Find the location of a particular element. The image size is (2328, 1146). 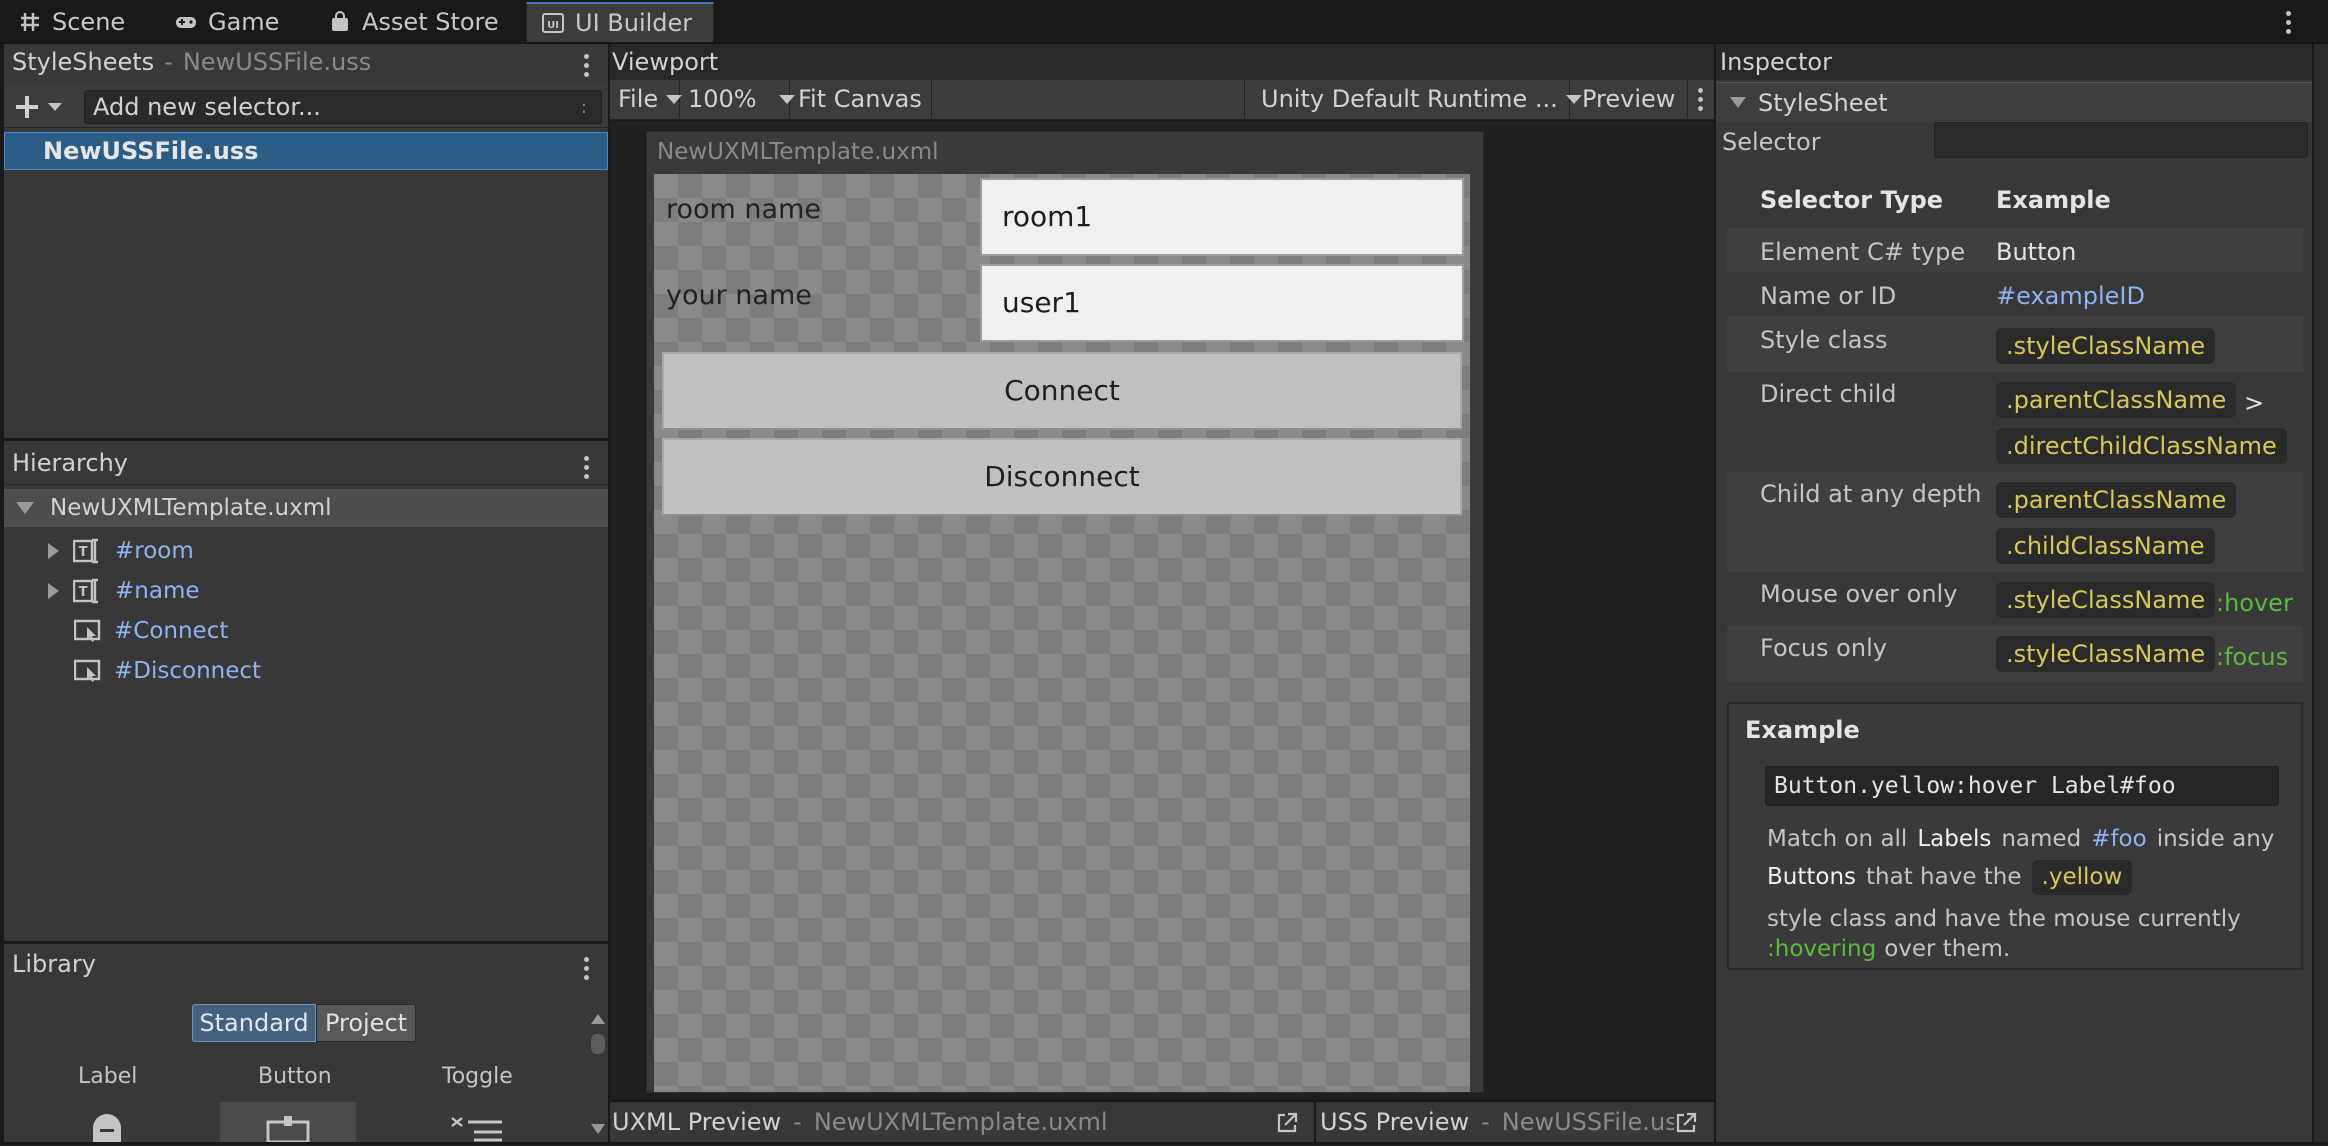

row-label: Element C# type is located at coordinates (1863, 252).